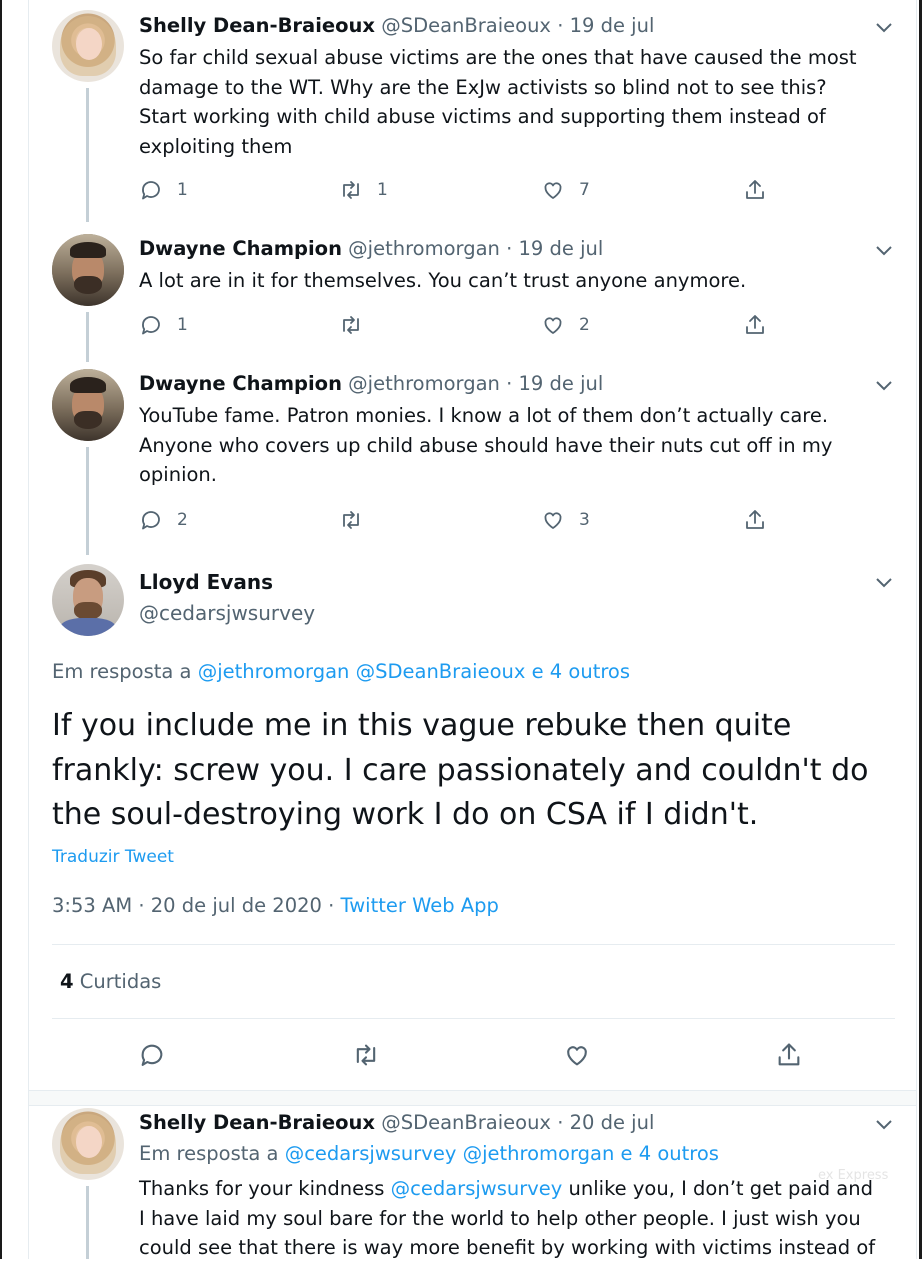 Image resolution: width=922 pixels, height=1263 pixels. I want to click on translate-tweet-link: Traduzir Tweet, so click(113, 857).